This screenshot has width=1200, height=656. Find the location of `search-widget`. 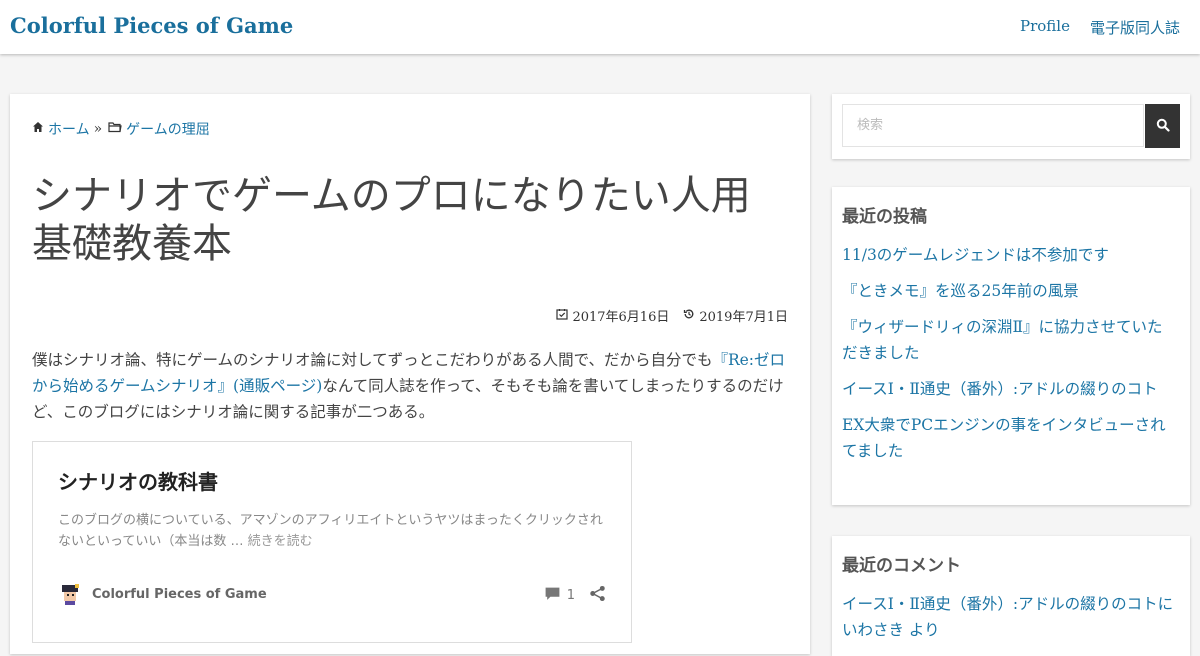

search-widget is located at coordinates (1011, 126).